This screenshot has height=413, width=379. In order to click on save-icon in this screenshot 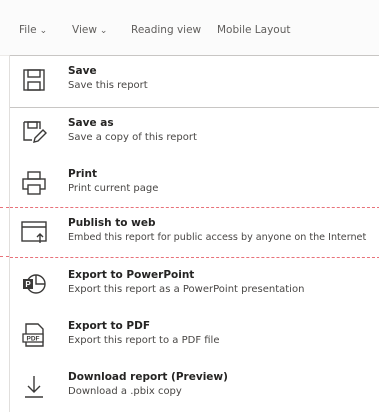, I will do `click(34, 80)`.